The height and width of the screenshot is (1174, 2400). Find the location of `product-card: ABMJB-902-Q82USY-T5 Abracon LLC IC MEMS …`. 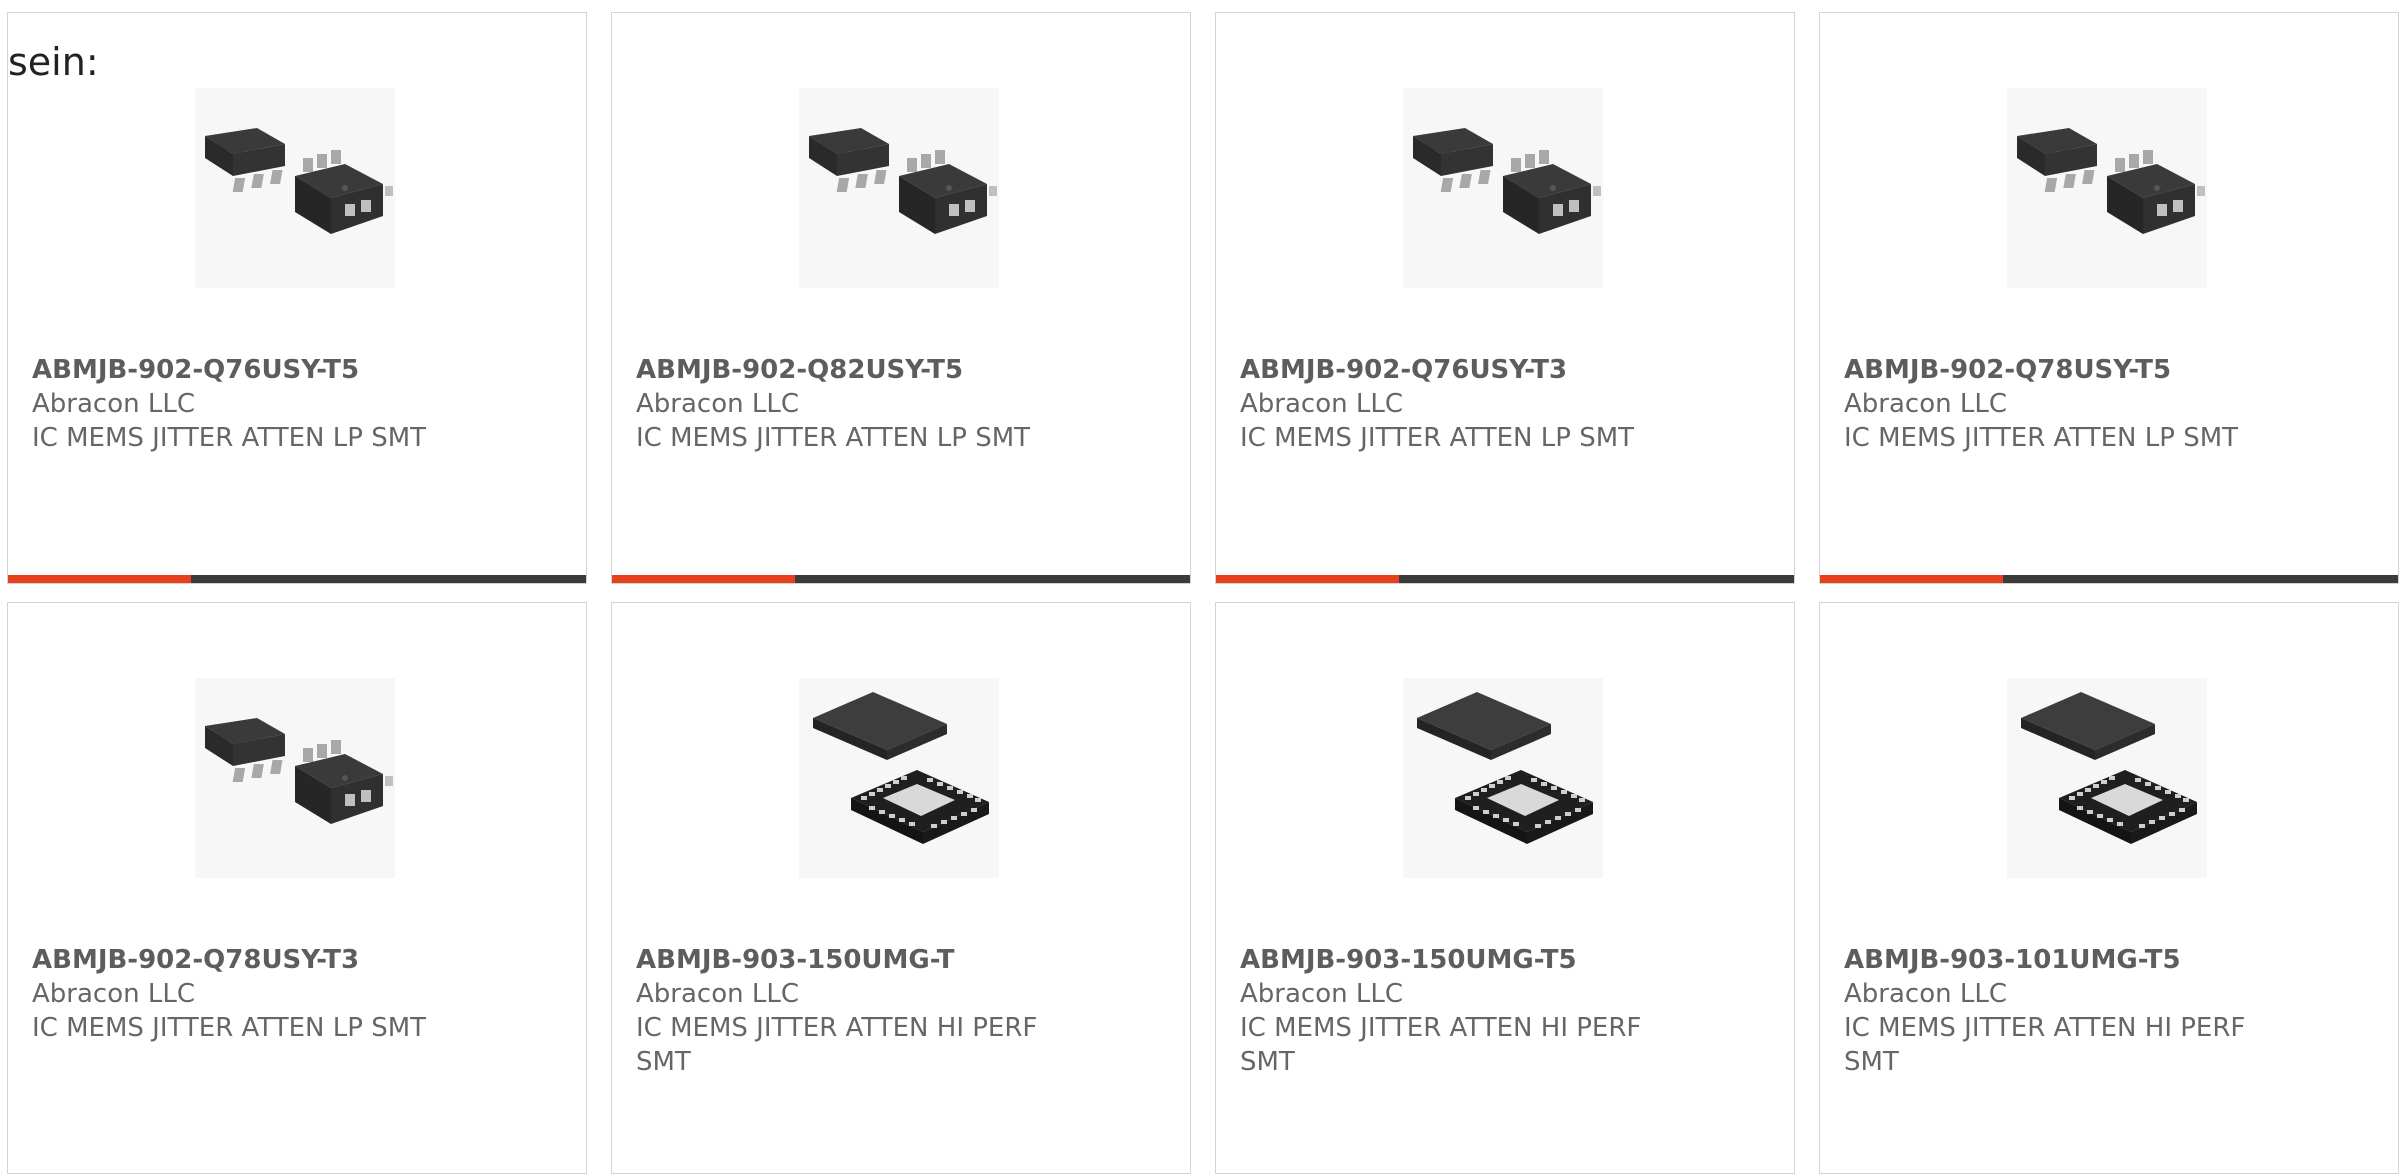

product-card: ABMJB-902-Q82USY-T5 Abracon LLC IC MEMS … is located at coordinates (901, 298).